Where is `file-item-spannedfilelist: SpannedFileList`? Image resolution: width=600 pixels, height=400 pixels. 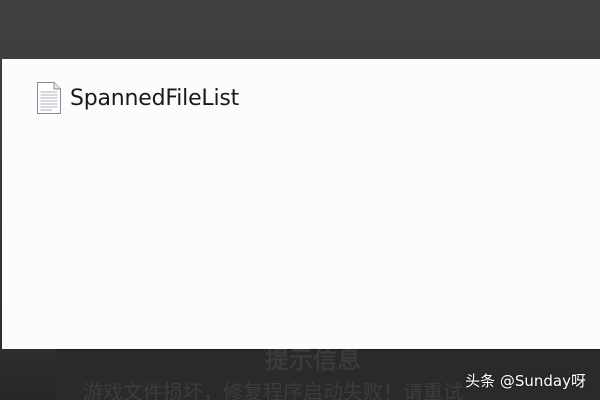
file-item-spannedfilelist: SpannedFileList is located at coordinates (137, 98).